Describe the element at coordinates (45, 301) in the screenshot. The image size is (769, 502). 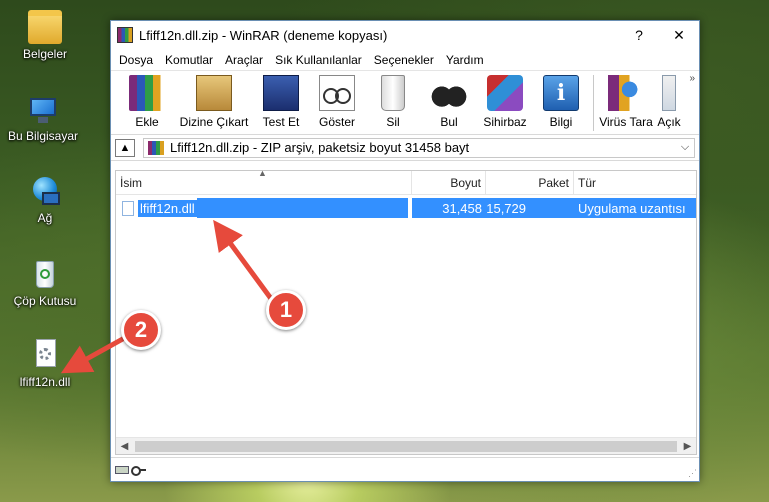
I see `desktop-icon-label: Çöp Kutusu` at that location.